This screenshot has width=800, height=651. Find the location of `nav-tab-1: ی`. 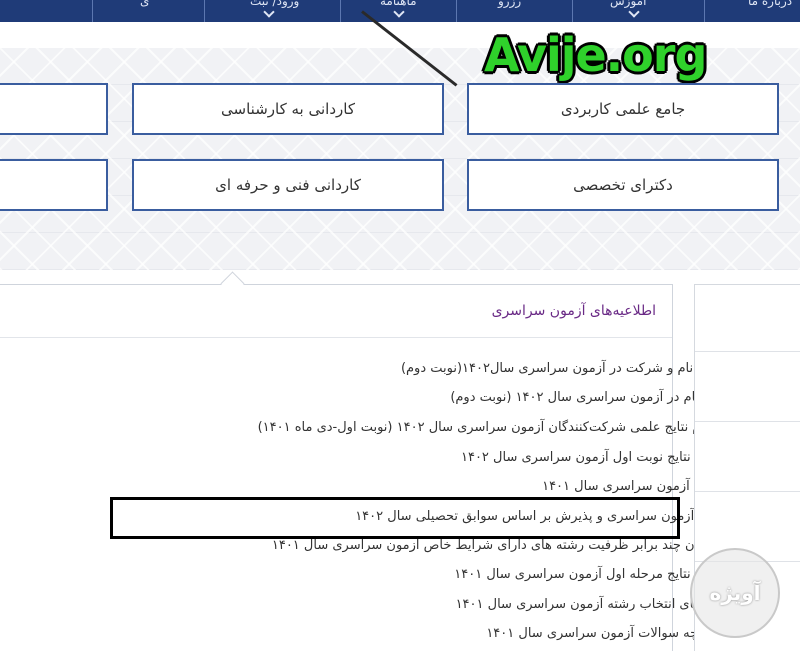

nav-tab-1: ی is located at coordinates (144, 4).